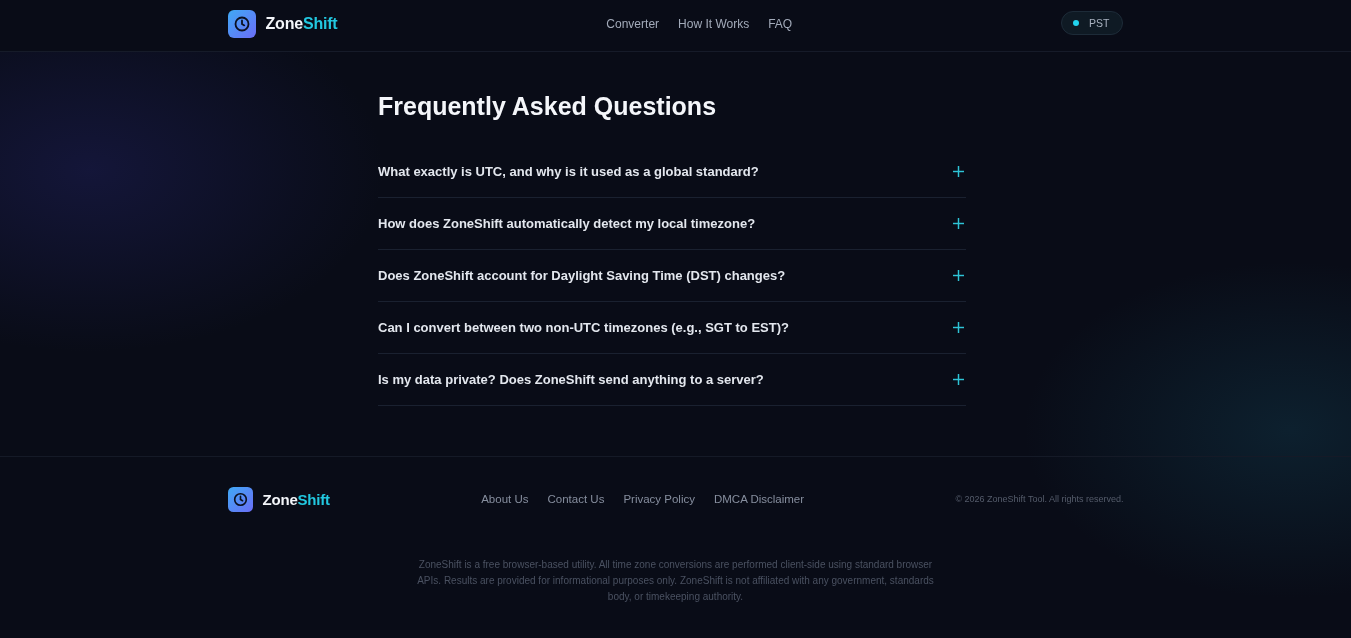 Image resolution: width=1351 pixels, height=638 pixels. Describe the element at coordinates (505, 499) in the screenshot. I see `footer-link: About Us` at that location.